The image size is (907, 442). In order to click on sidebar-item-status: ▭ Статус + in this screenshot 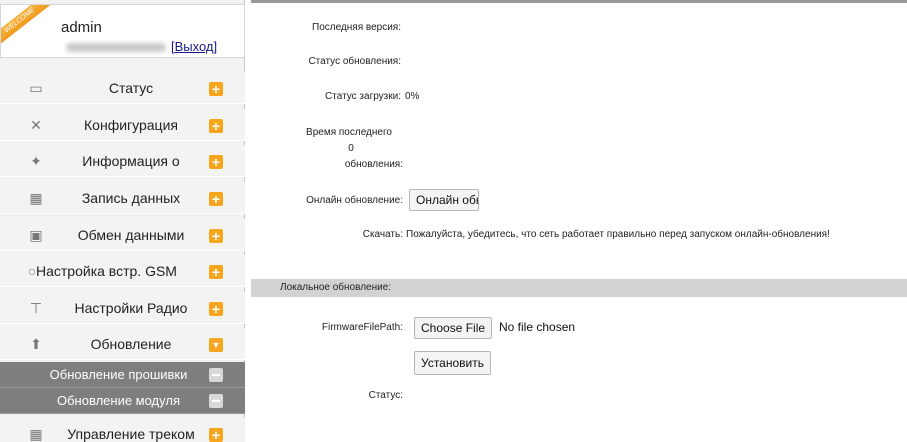, I will do `click(122, 88)`.